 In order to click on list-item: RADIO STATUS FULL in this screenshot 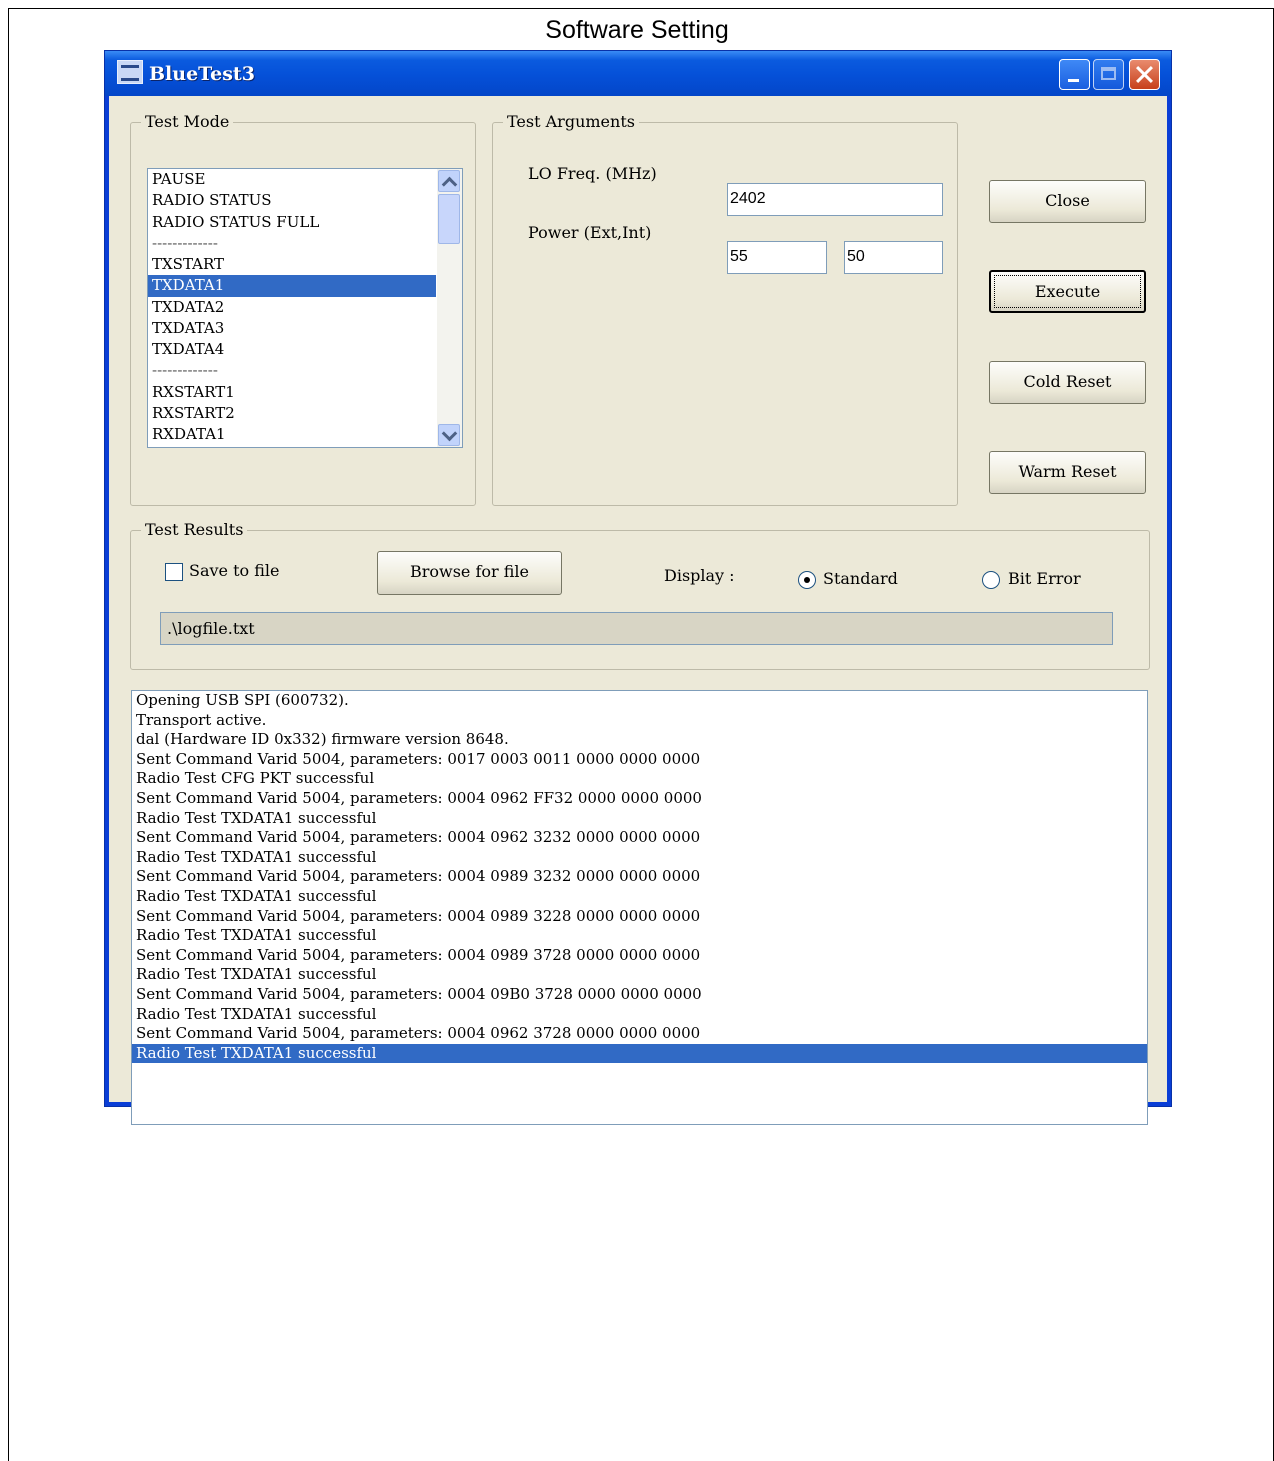, I will do `click(292, 222)`.